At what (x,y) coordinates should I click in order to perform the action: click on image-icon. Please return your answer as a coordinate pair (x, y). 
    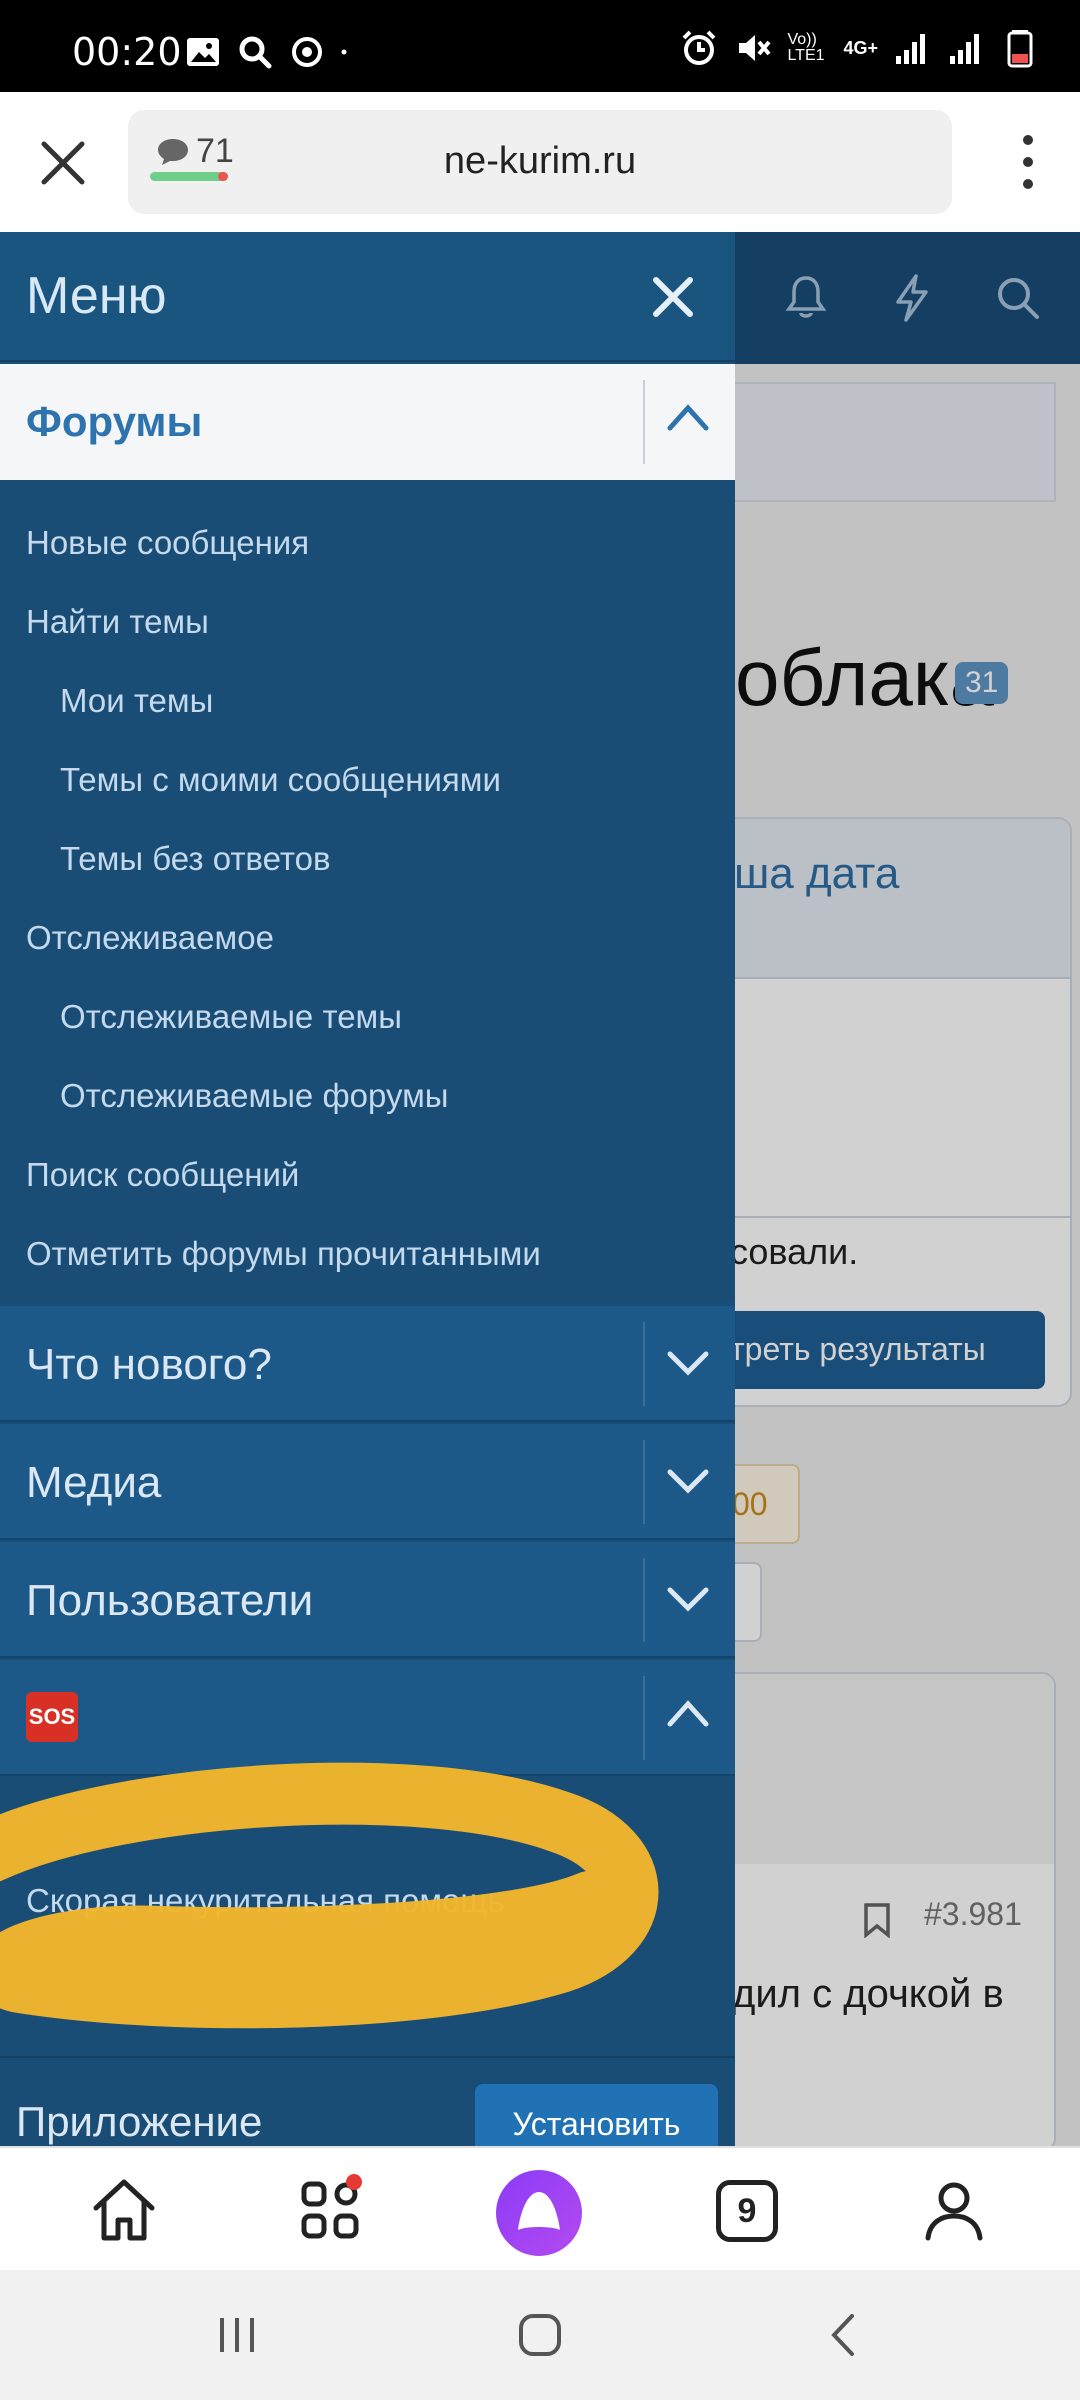
    Looking at the image, I should click on (203, 52).